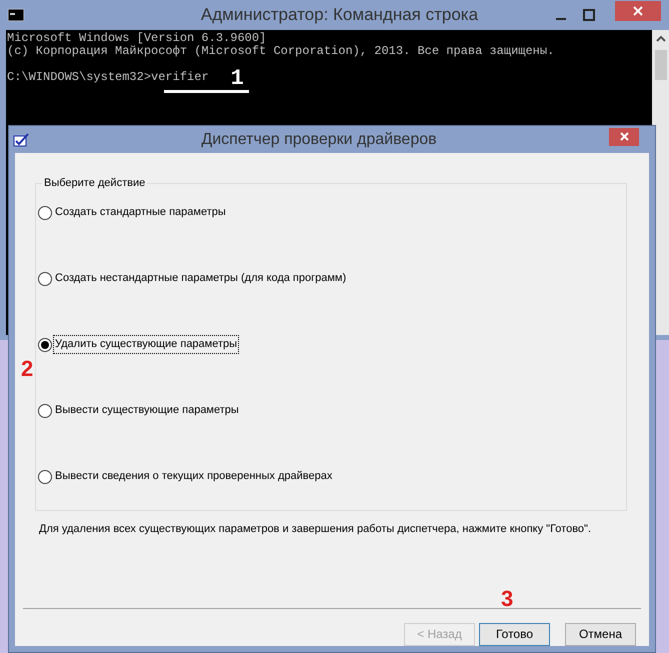  Describe the element at coordinates (193, 476) in the screenshot. I see `radio-label: Вывести сведения о текущих проверенных драйверах` at that location.